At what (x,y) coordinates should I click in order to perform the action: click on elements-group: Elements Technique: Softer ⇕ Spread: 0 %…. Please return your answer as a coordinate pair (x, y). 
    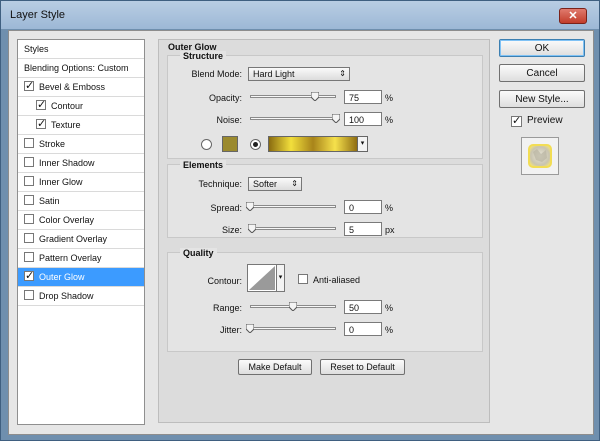
    Looking at the image, I should click on (325, 199).